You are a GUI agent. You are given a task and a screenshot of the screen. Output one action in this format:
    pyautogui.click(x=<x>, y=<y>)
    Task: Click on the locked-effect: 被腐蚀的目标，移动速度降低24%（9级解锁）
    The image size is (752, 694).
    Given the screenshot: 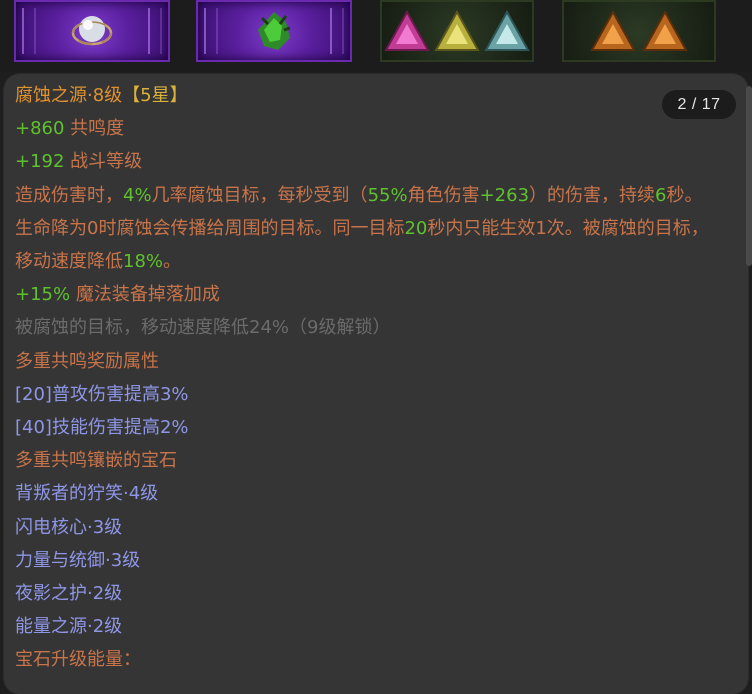 What is the action you would take?
    pyautogui.click(x=203, y=328)
    